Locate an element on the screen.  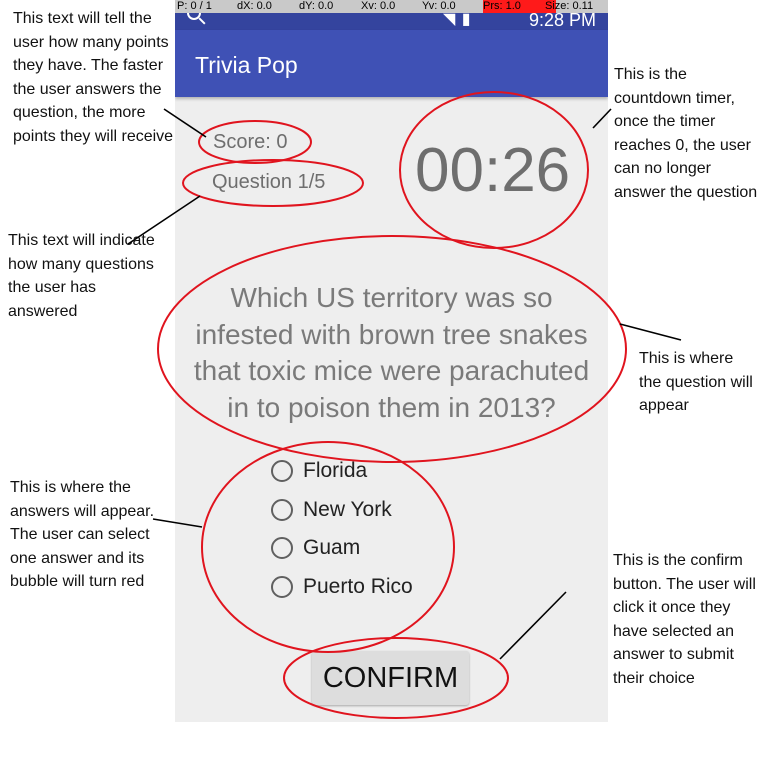
debug-size: Size: 0.11 is located at coordinates (569, 6).